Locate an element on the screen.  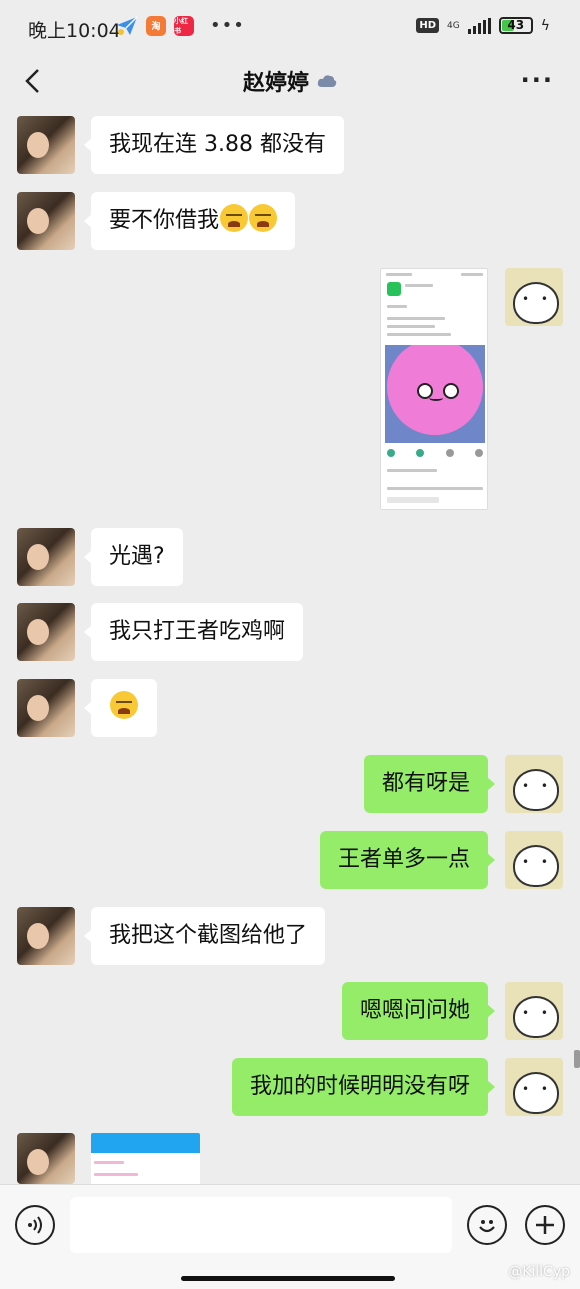
voice-button is located at coordinates (35, 1225).